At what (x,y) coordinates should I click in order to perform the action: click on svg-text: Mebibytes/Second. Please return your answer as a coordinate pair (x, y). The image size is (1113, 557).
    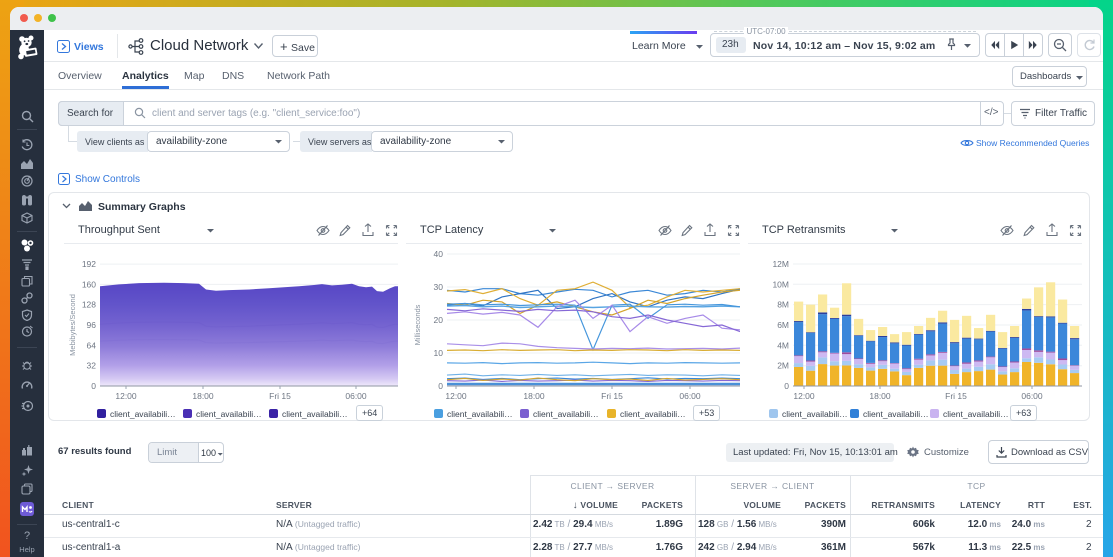
    Looking at the image, I should click on (72, 325).